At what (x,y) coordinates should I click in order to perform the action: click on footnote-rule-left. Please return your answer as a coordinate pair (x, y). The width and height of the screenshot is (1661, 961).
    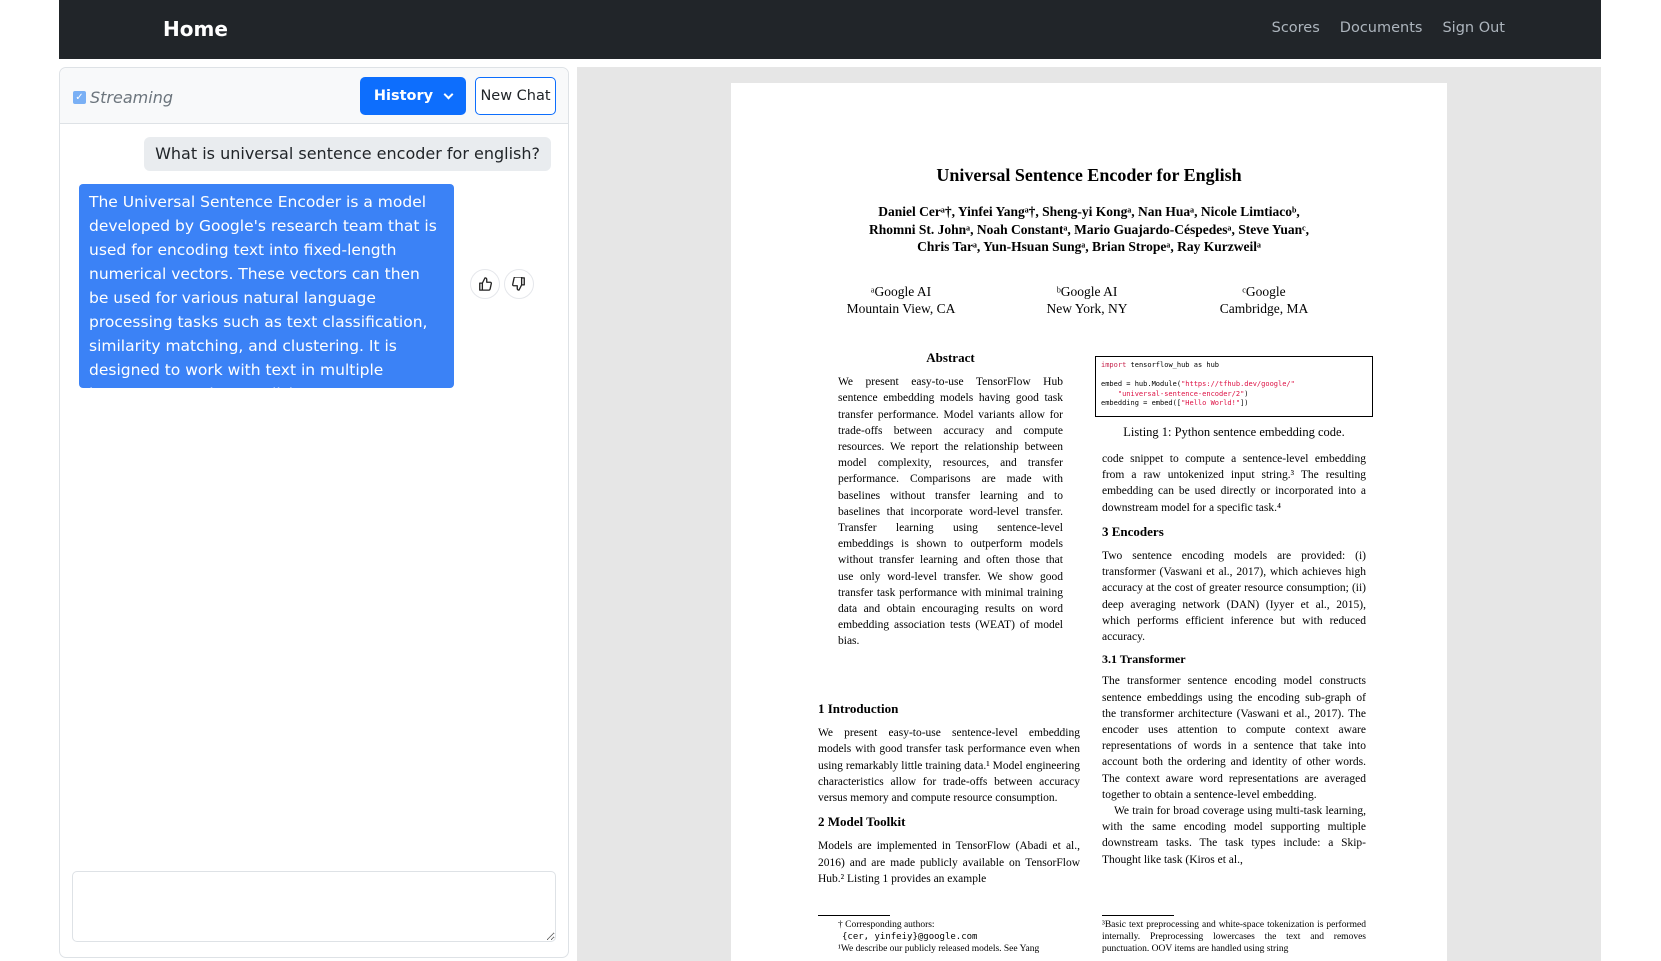
    Looking at the image, I should click on (854, 915).